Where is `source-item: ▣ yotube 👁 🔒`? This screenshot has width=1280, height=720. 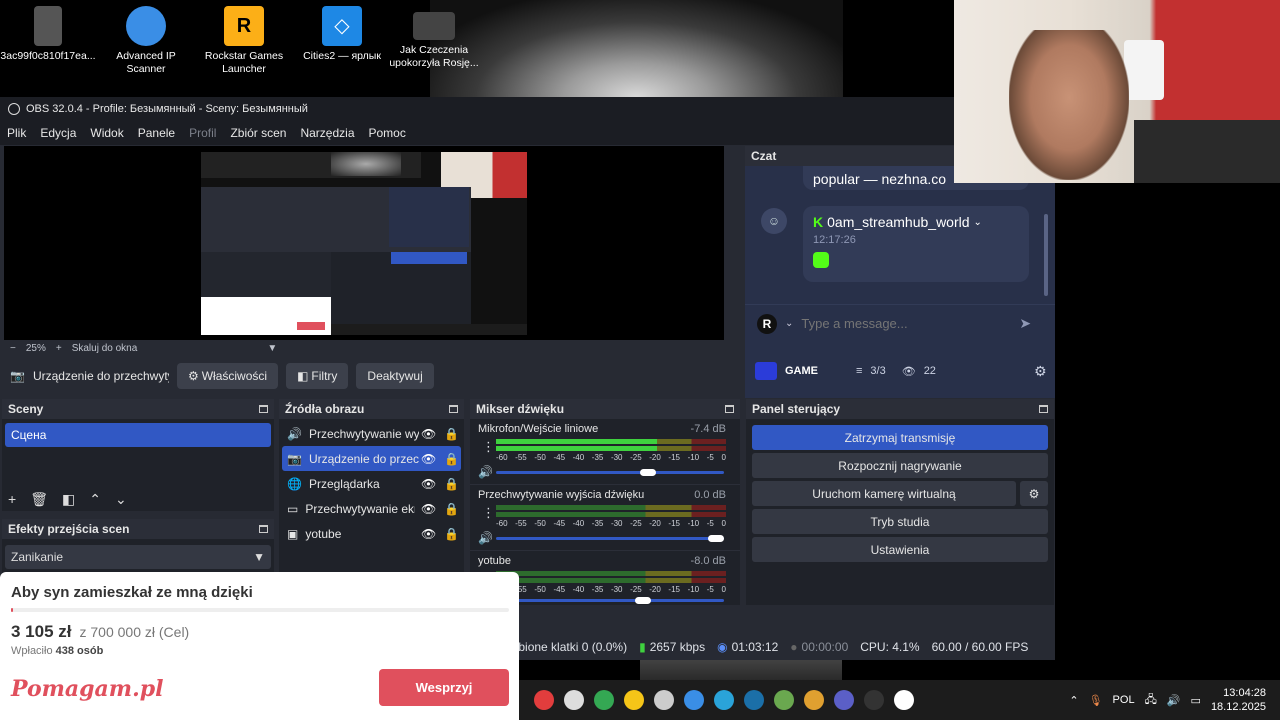
source-item: ▣ yotube 👁 🔒 is located at coordinates (371, 533).